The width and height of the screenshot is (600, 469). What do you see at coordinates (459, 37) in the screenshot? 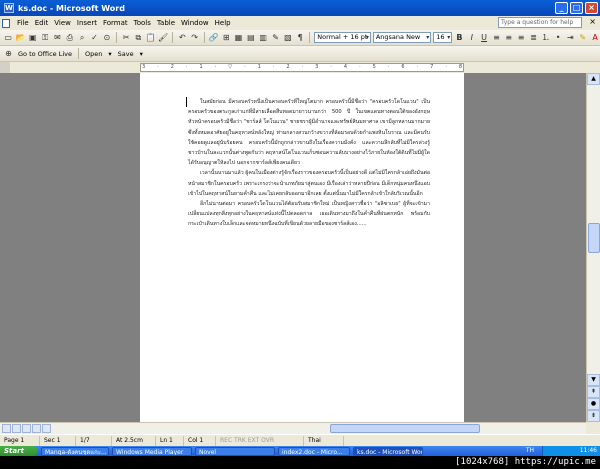
I see `bold-button: B` at bounding box center [459, 37].